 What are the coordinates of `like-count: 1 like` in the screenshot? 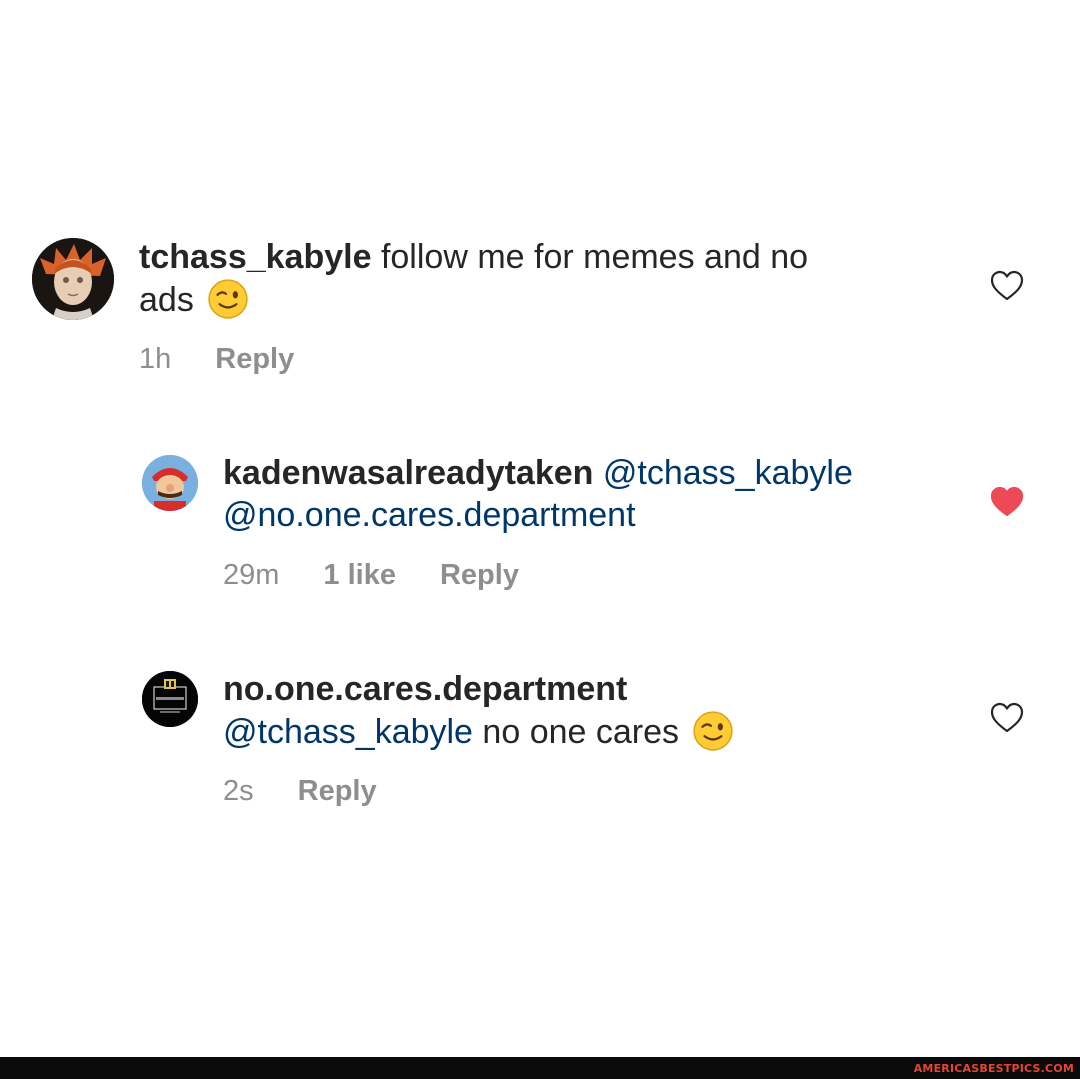 It's located at (359, 575).